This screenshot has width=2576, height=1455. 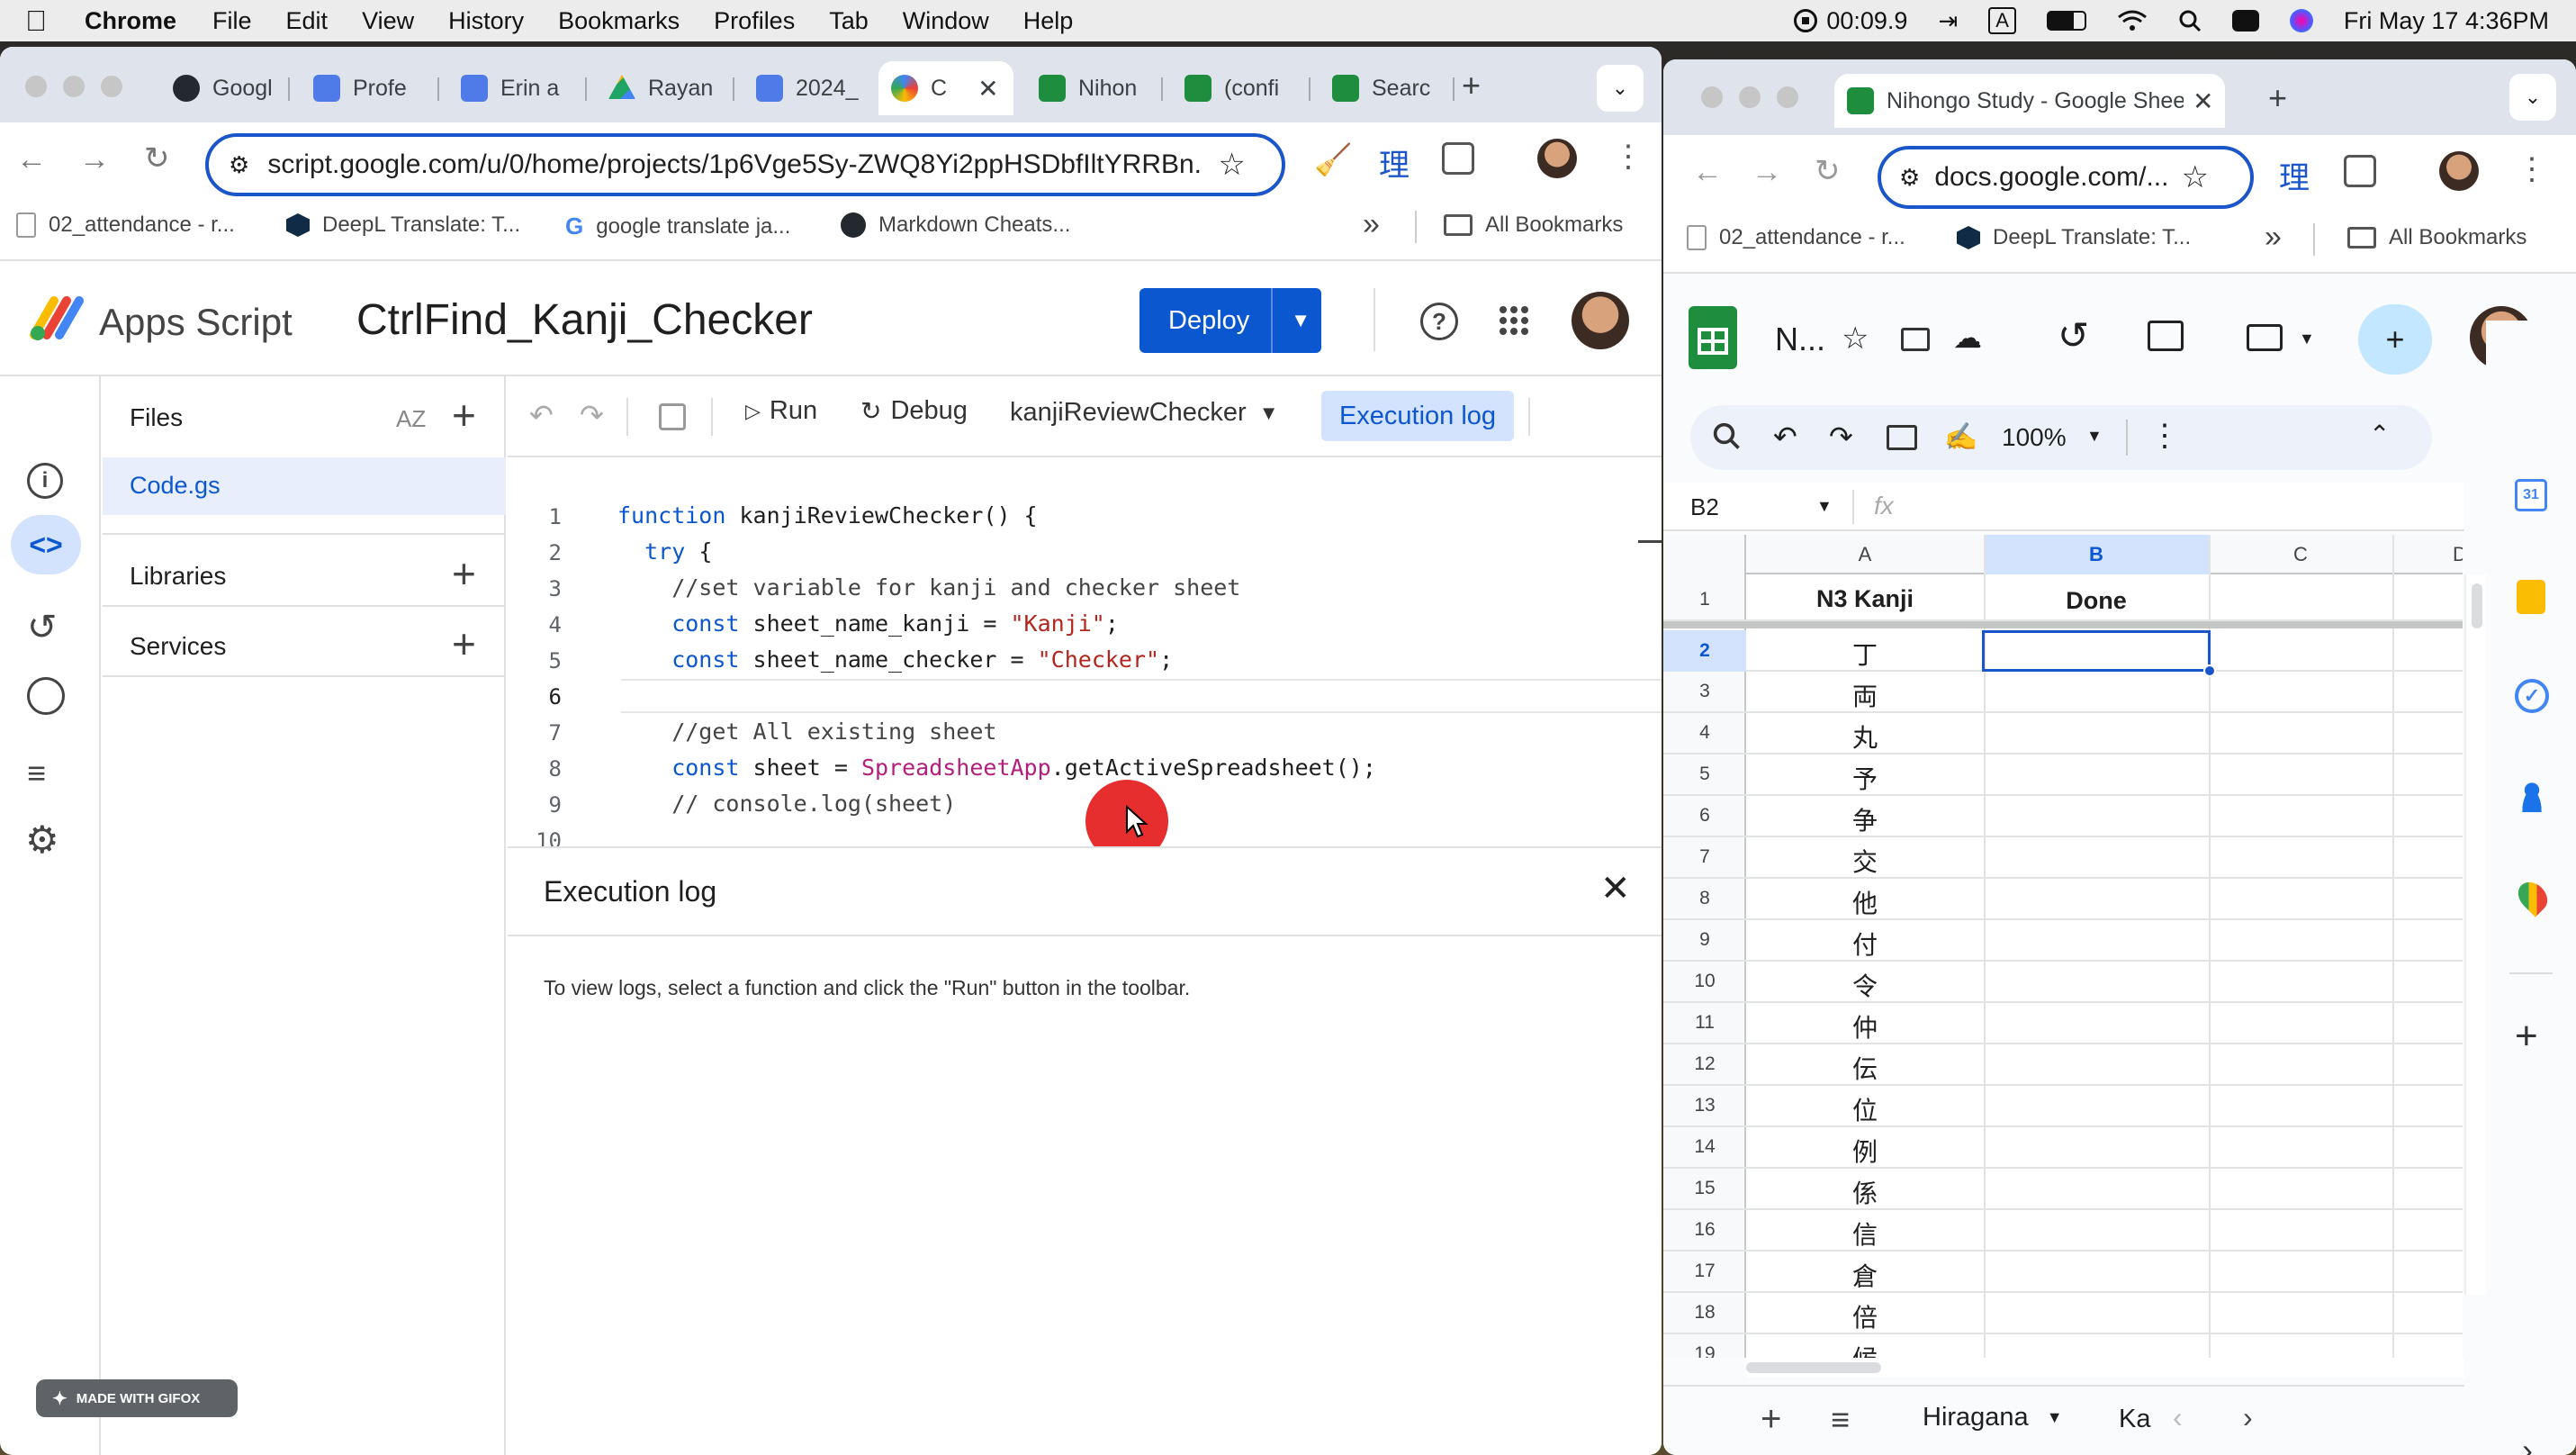 I want to click on add-file-icon: +, so click(x=464, y=415).